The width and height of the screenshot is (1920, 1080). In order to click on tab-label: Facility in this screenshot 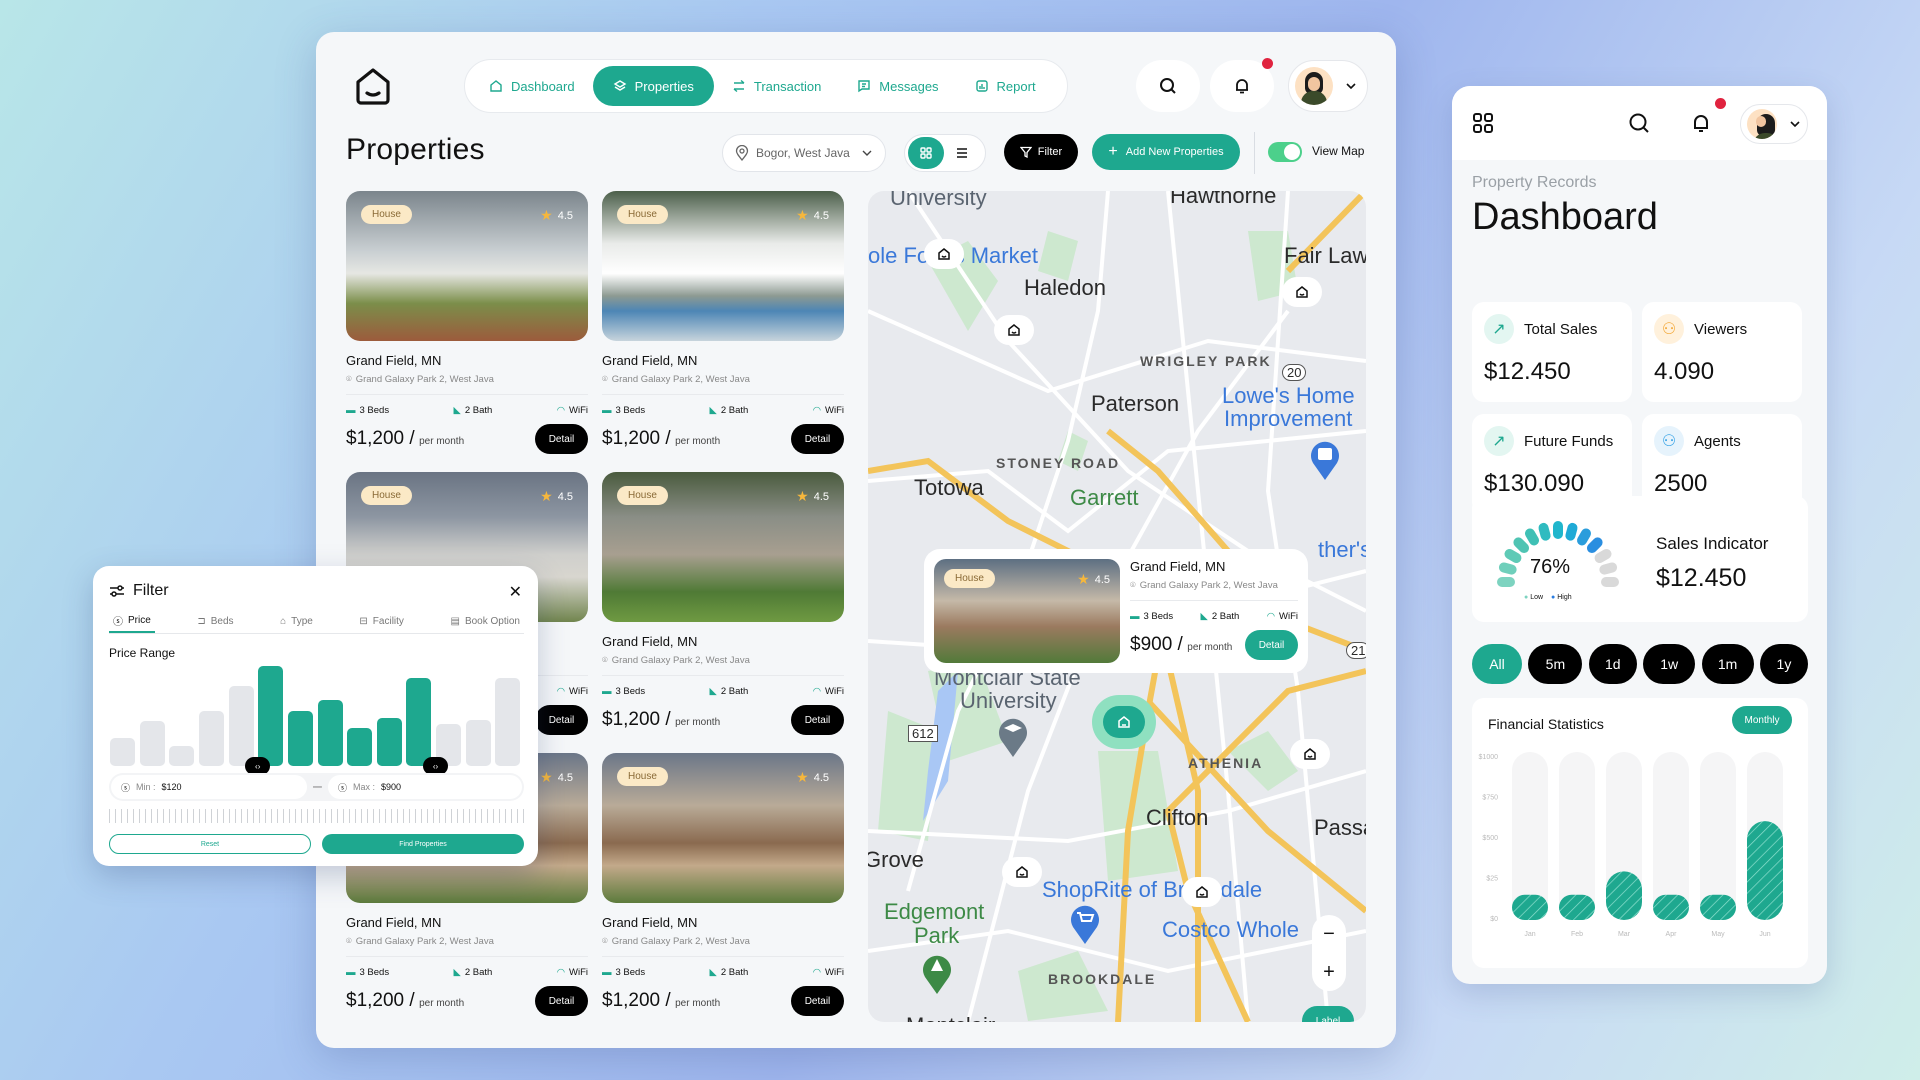, I will do `click(388, 621)`.